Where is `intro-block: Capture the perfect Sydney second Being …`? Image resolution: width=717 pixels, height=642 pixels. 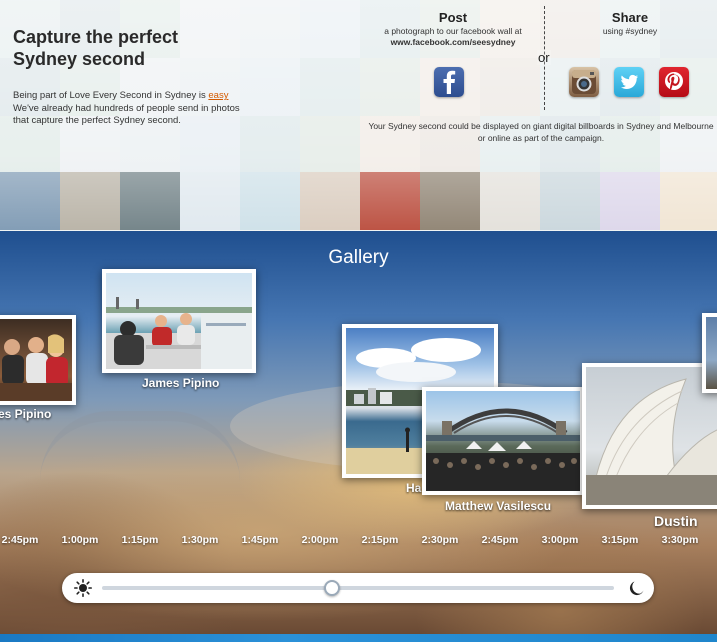
intro-block: Capture the perfect Sydney second Being … is located at coordinates (128, 77).